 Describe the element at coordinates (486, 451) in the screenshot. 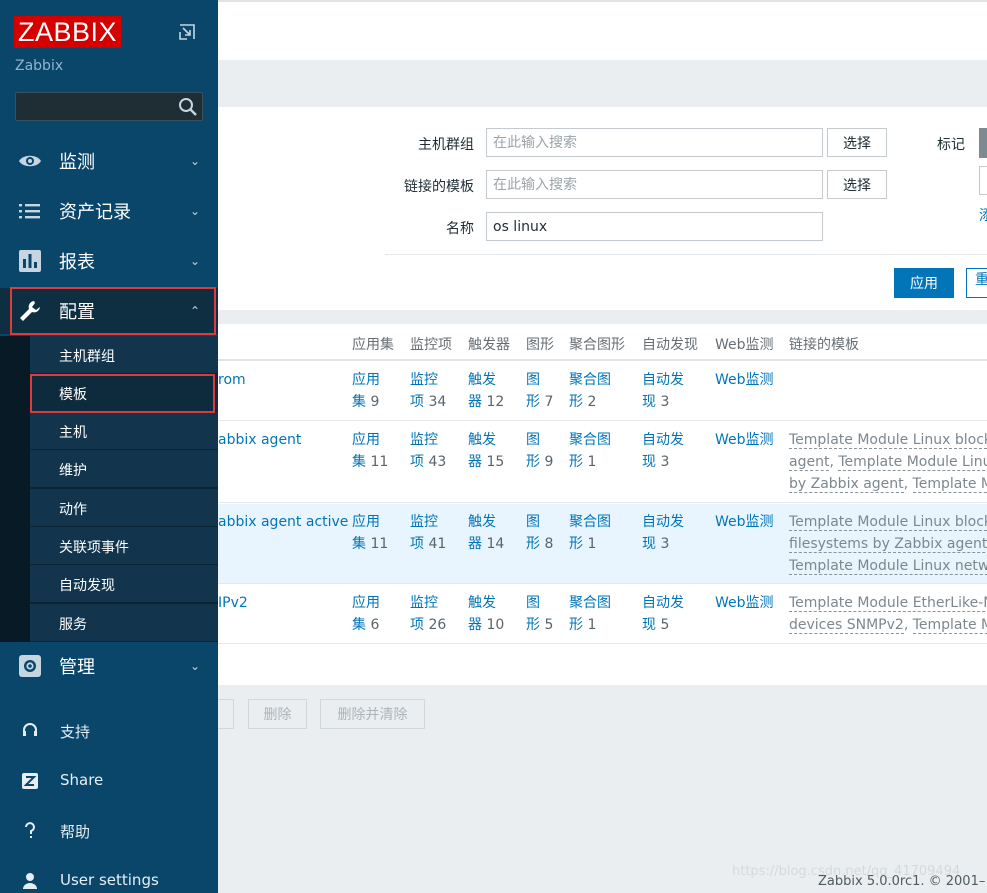

I see `triggers-link: 触发器 15` at that location.